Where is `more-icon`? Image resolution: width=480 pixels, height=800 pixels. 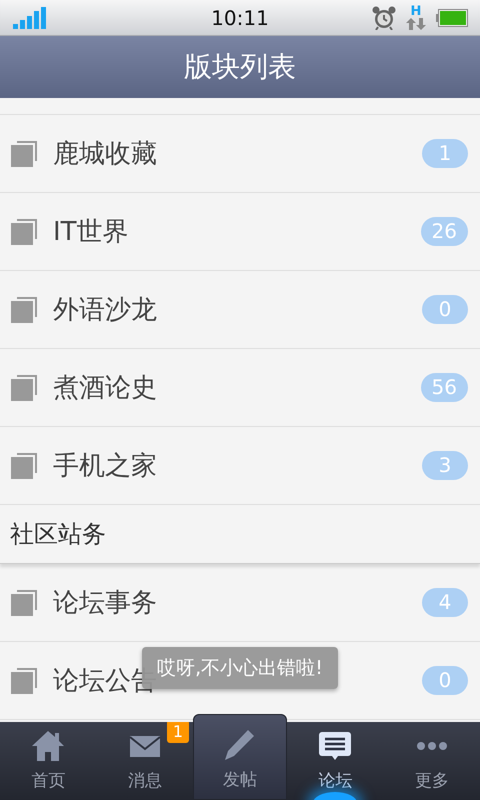
more-icon is located at coordinates (431, 746).